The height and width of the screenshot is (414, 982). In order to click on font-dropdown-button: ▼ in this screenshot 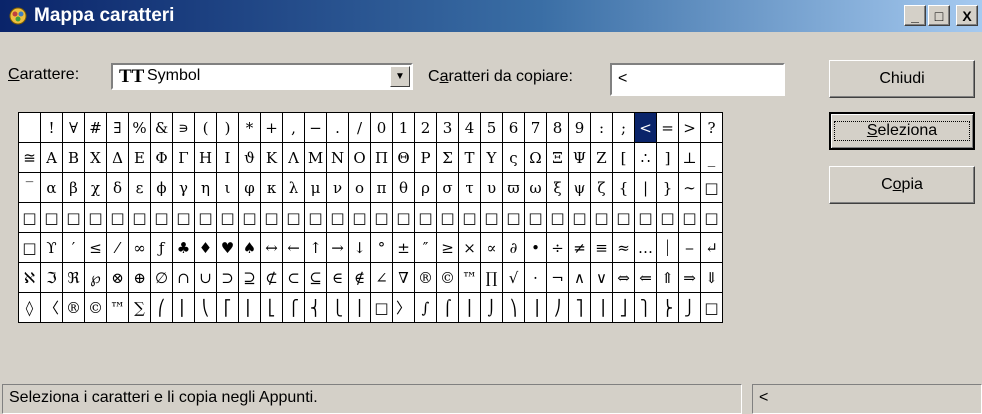, I will do `click(400, 76)`.